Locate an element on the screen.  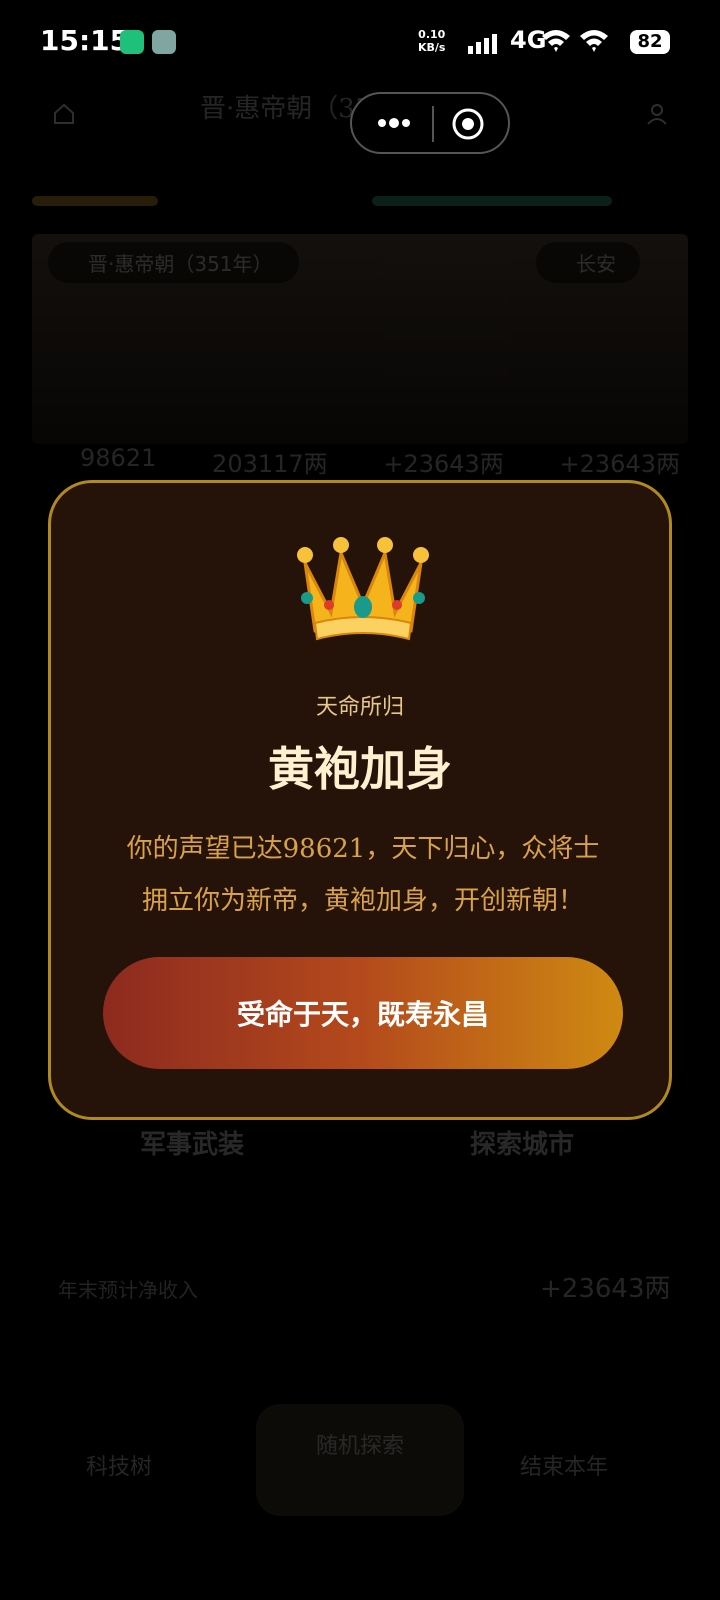
home-icon is located at coordinates (64, 113).